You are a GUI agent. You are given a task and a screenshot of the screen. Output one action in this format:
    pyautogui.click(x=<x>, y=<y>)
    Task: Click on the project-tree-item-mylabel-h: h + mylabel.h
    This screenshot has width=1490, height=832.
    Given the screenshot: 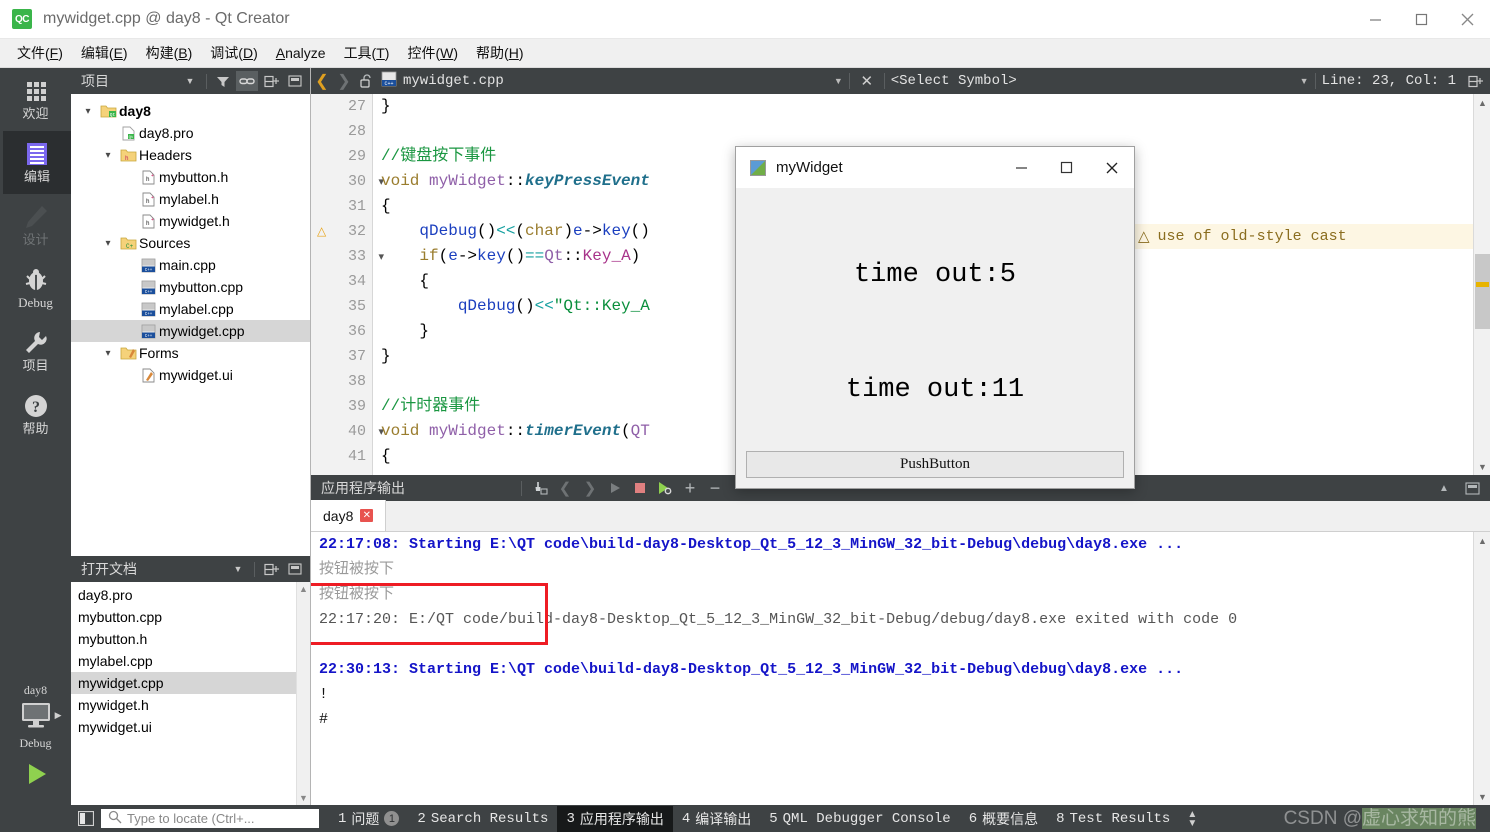 What is the action you would take?
    pyautogui.click(x=190, y=199)
    